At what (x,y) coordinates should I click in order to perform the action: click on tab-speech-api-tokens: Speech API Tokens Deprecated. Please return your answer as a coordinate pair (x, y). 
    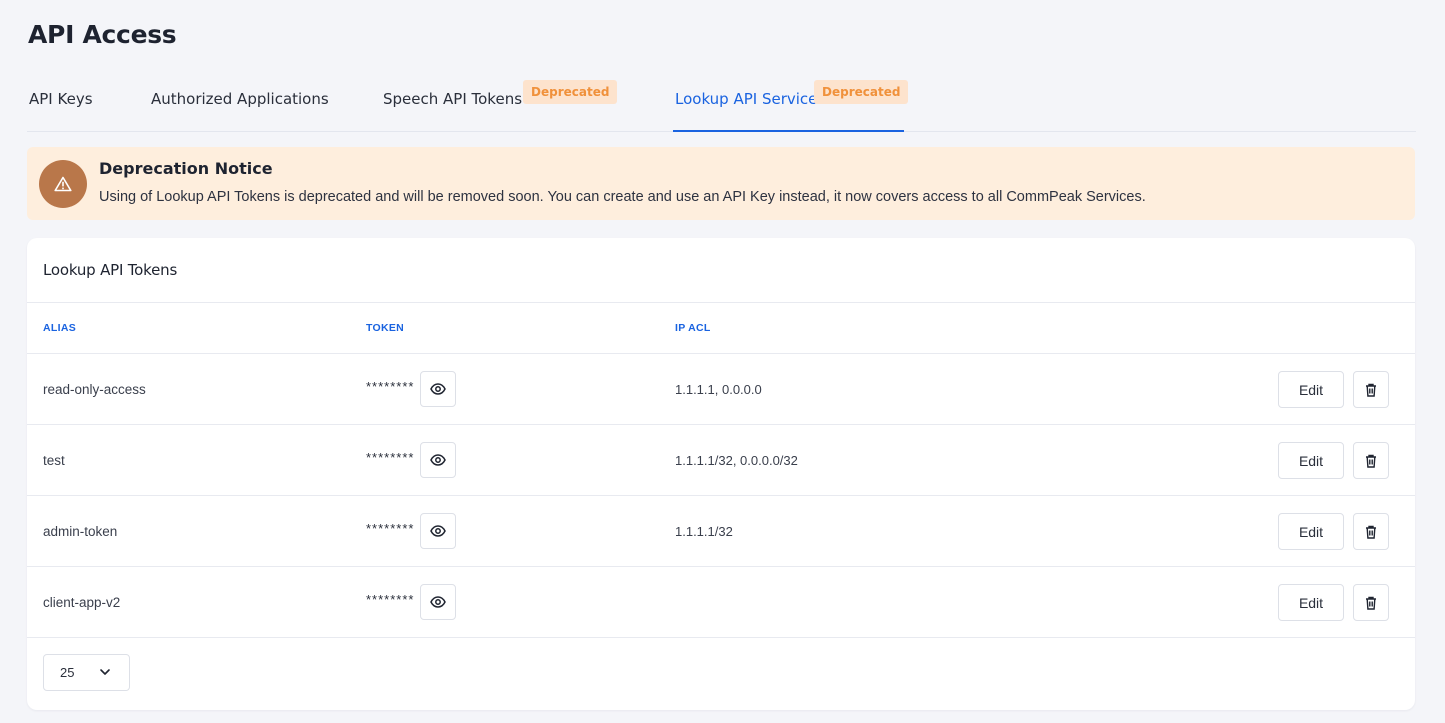
    Looking at the image, I should click on (500, 103).